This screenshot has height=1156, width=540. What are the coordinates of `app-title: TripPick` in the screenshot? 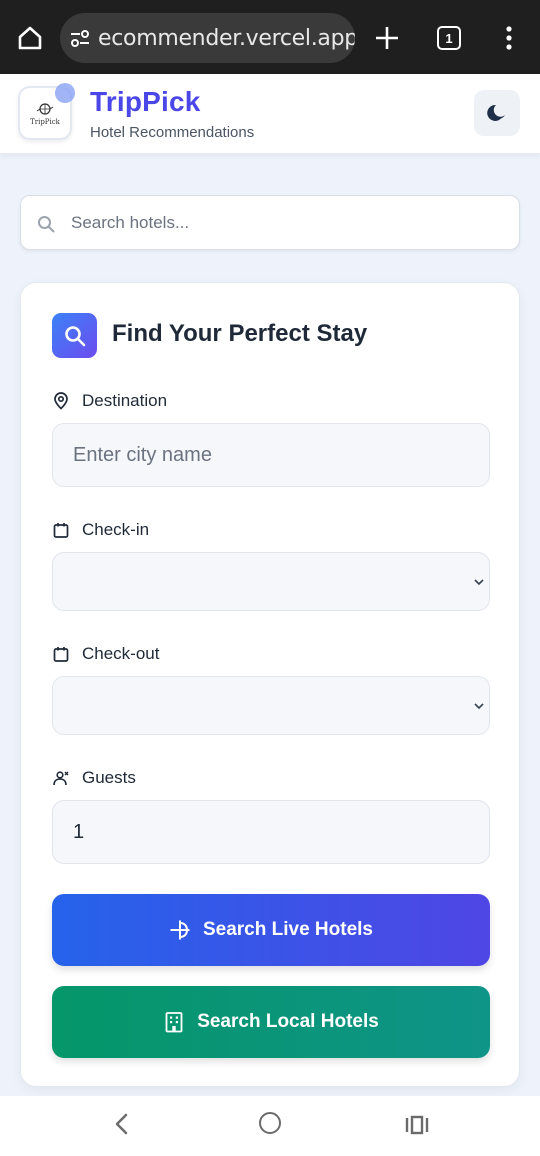 It's located at (145, 101).